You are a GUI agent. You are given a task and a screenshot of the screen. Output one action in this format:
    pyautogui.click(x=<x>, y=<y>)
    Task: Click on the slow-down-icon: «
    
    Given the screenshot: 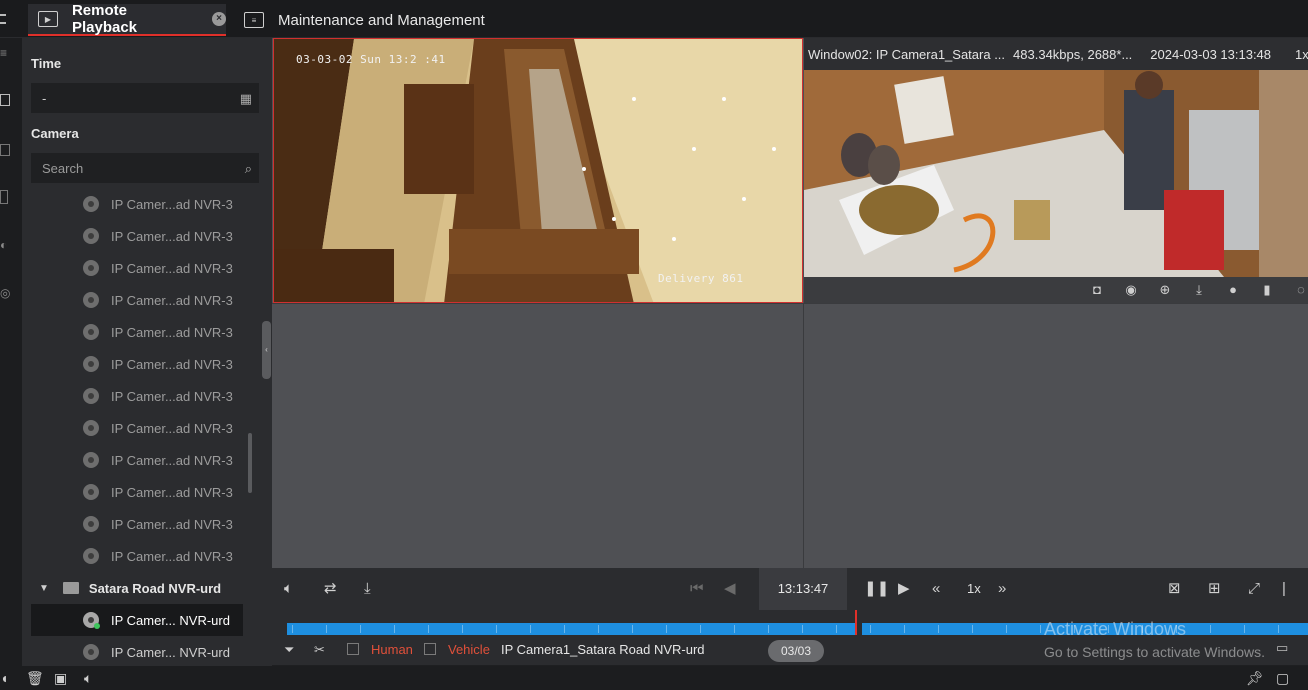 What is the action you would take?
    pyautogui.click(x=936, y=589)
    